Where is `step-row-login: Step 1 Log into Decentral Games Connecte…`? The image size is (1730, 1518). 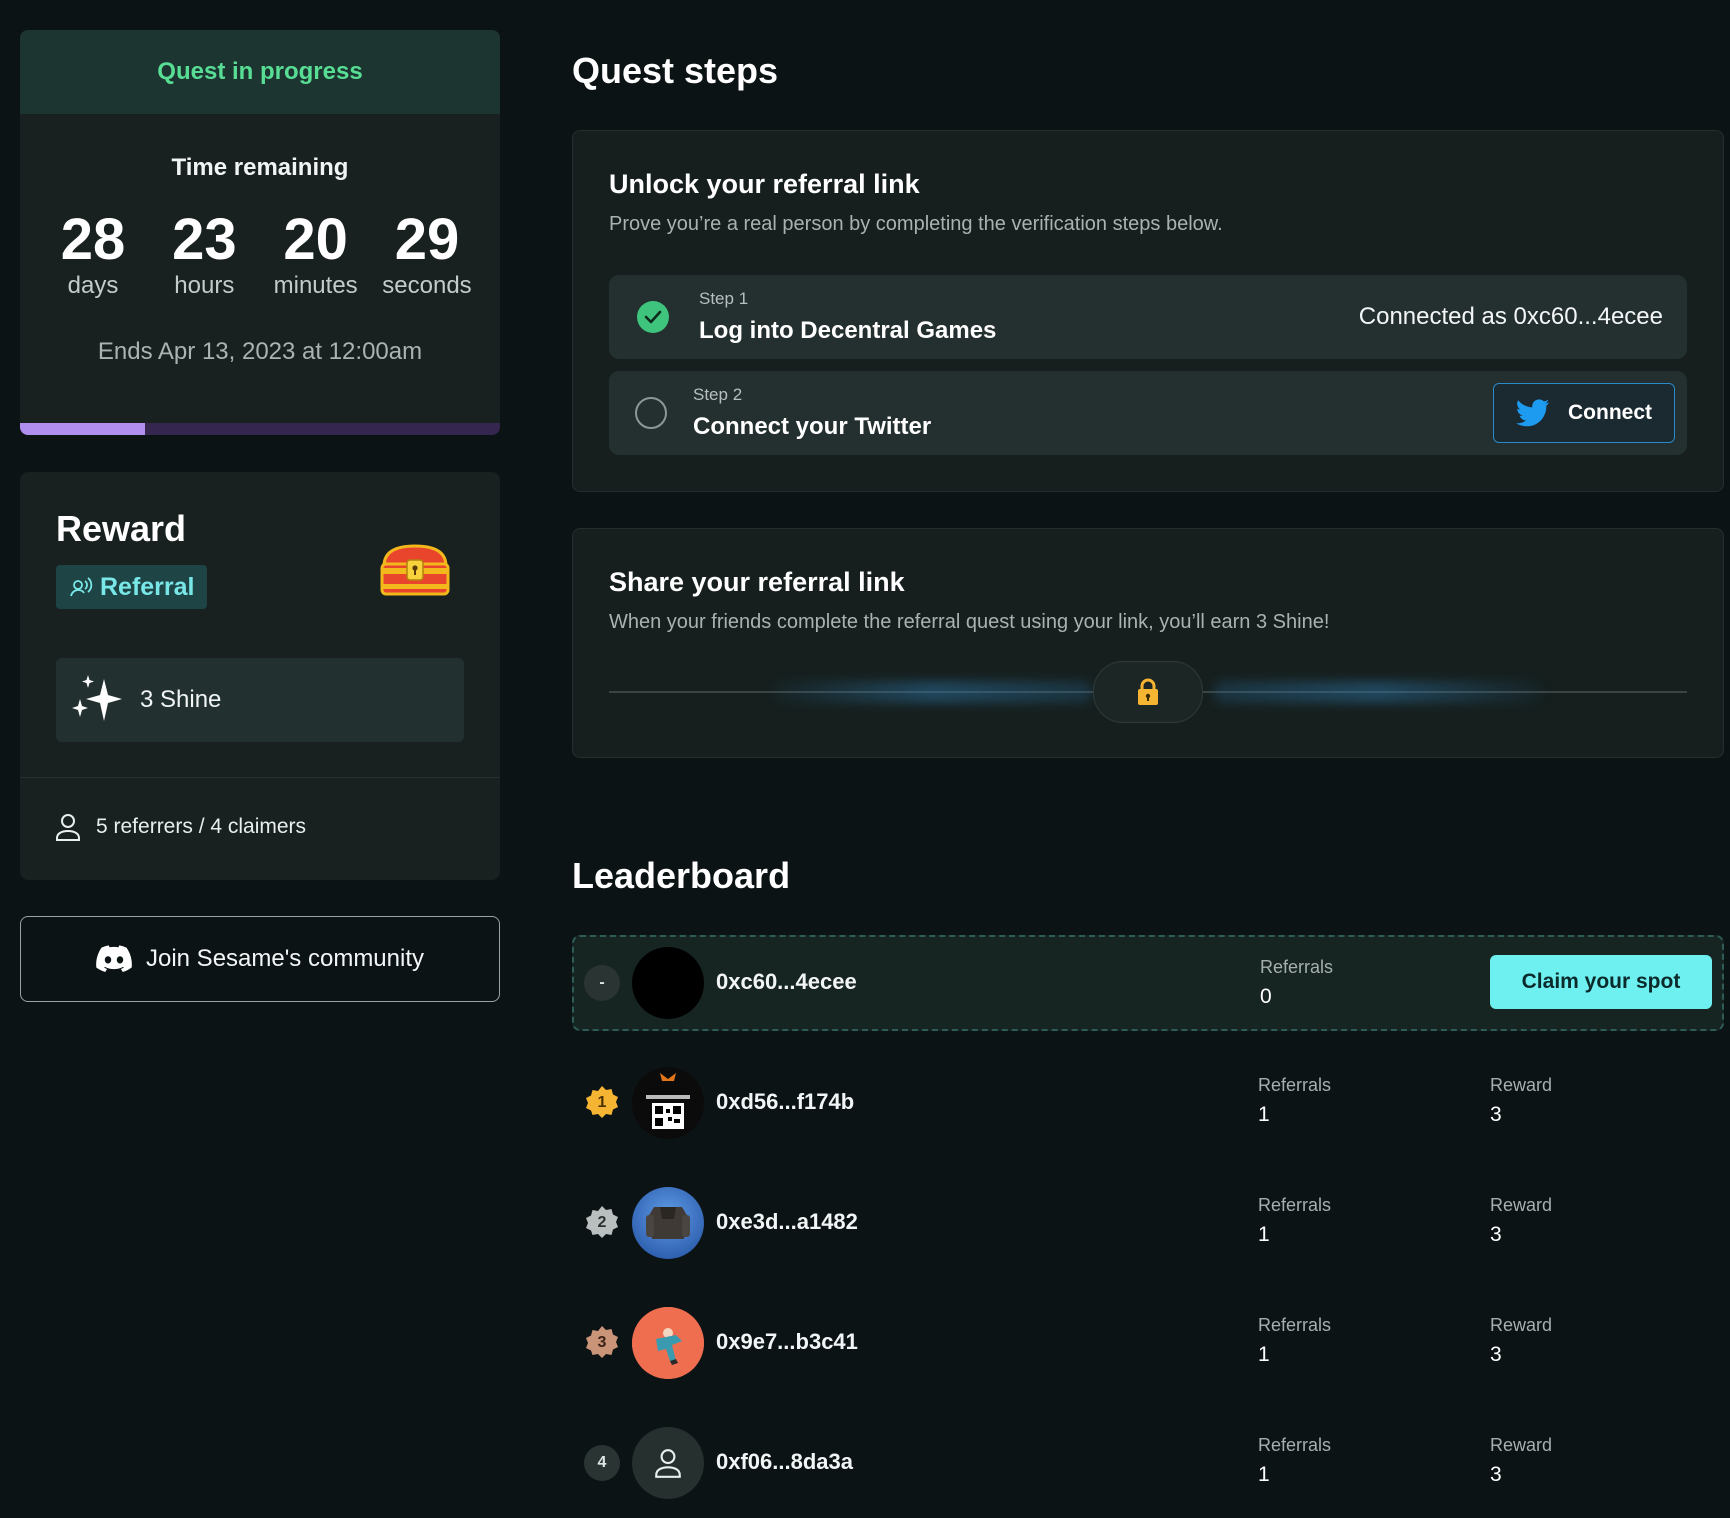 step-row-login: Step 1 Log into Decentral Games Connecte… is located at coordinates (1148, 317).